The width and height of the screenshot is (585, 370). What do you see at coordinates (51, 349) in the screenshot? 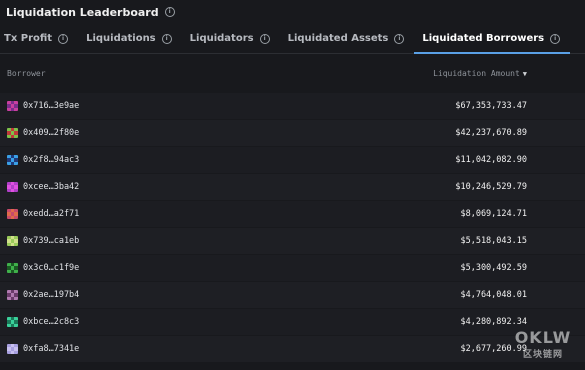
I see `borrower-address: 0xfa8…7341e` at bounding box center [51, 349].